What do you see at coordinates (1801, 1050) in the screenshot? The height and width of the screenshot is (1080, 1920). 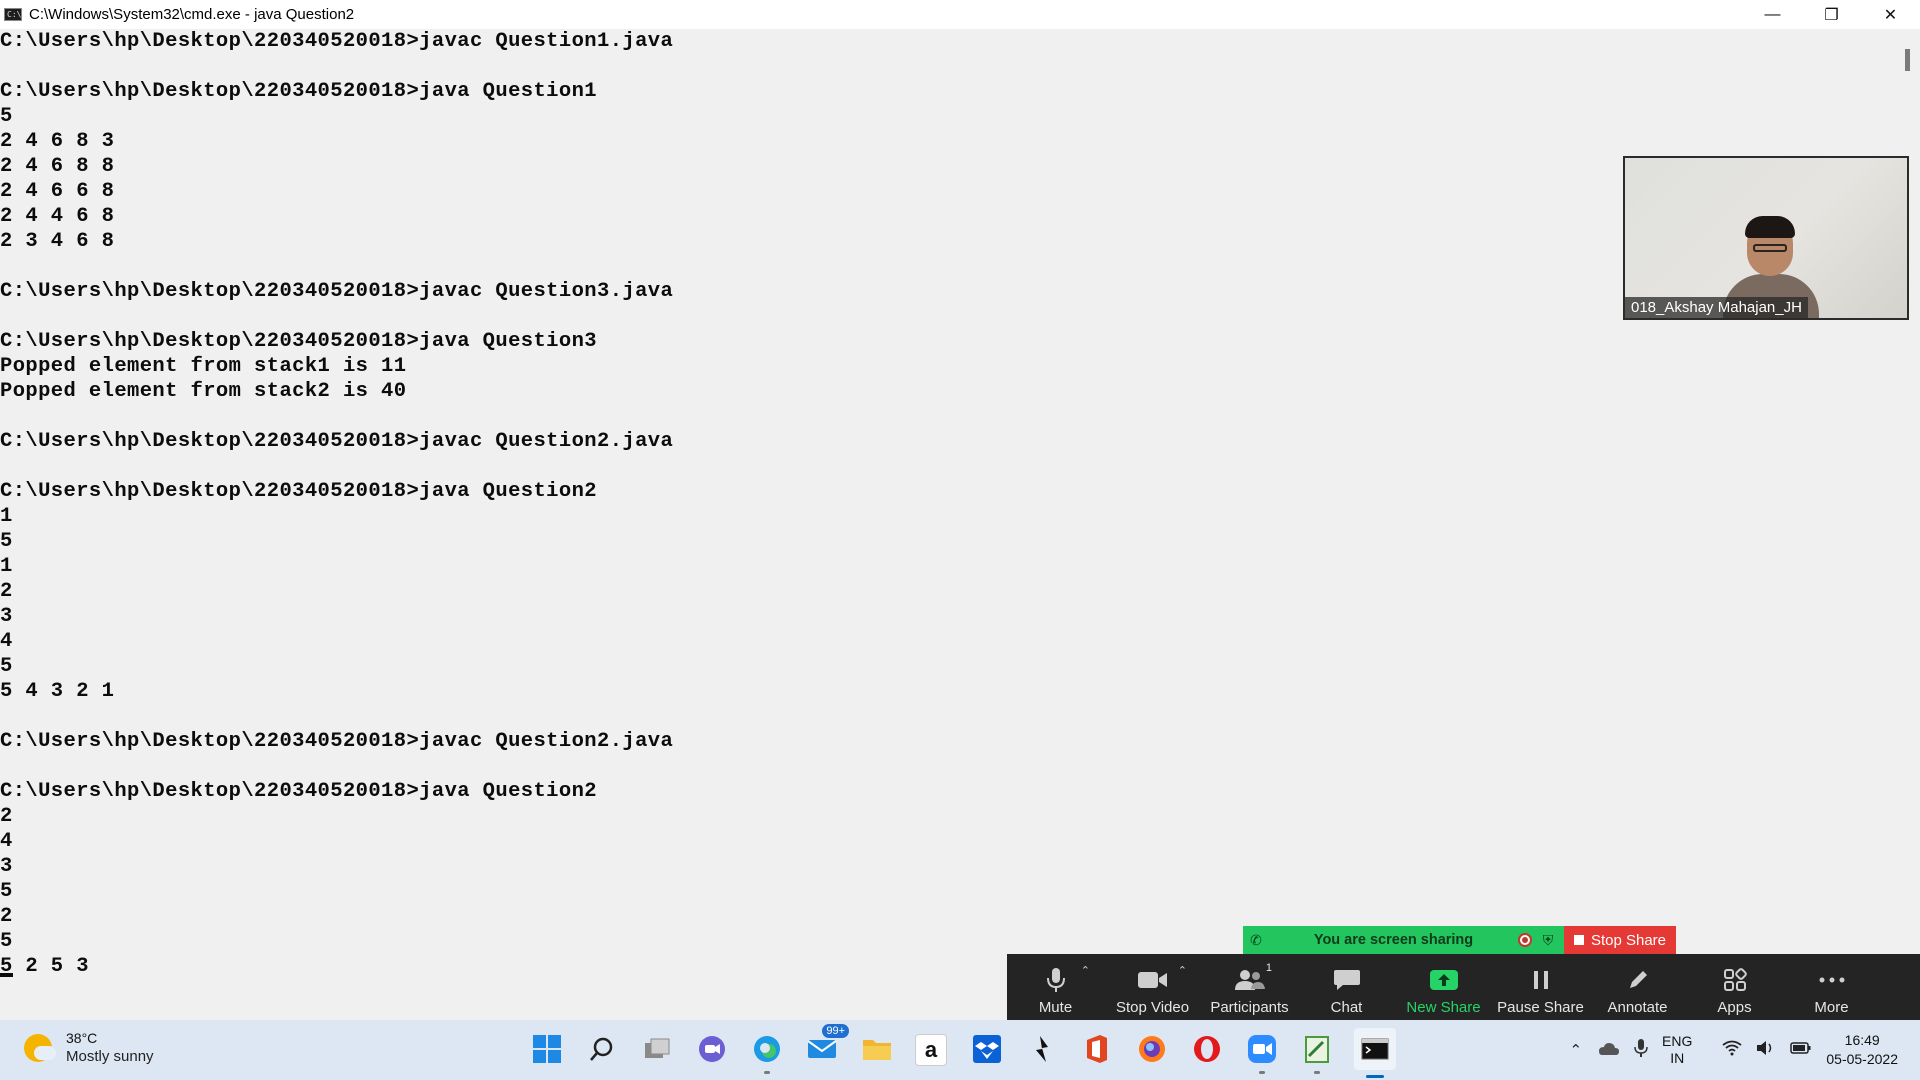 I see `battery-icon` at bounding box center [1801, 1050].